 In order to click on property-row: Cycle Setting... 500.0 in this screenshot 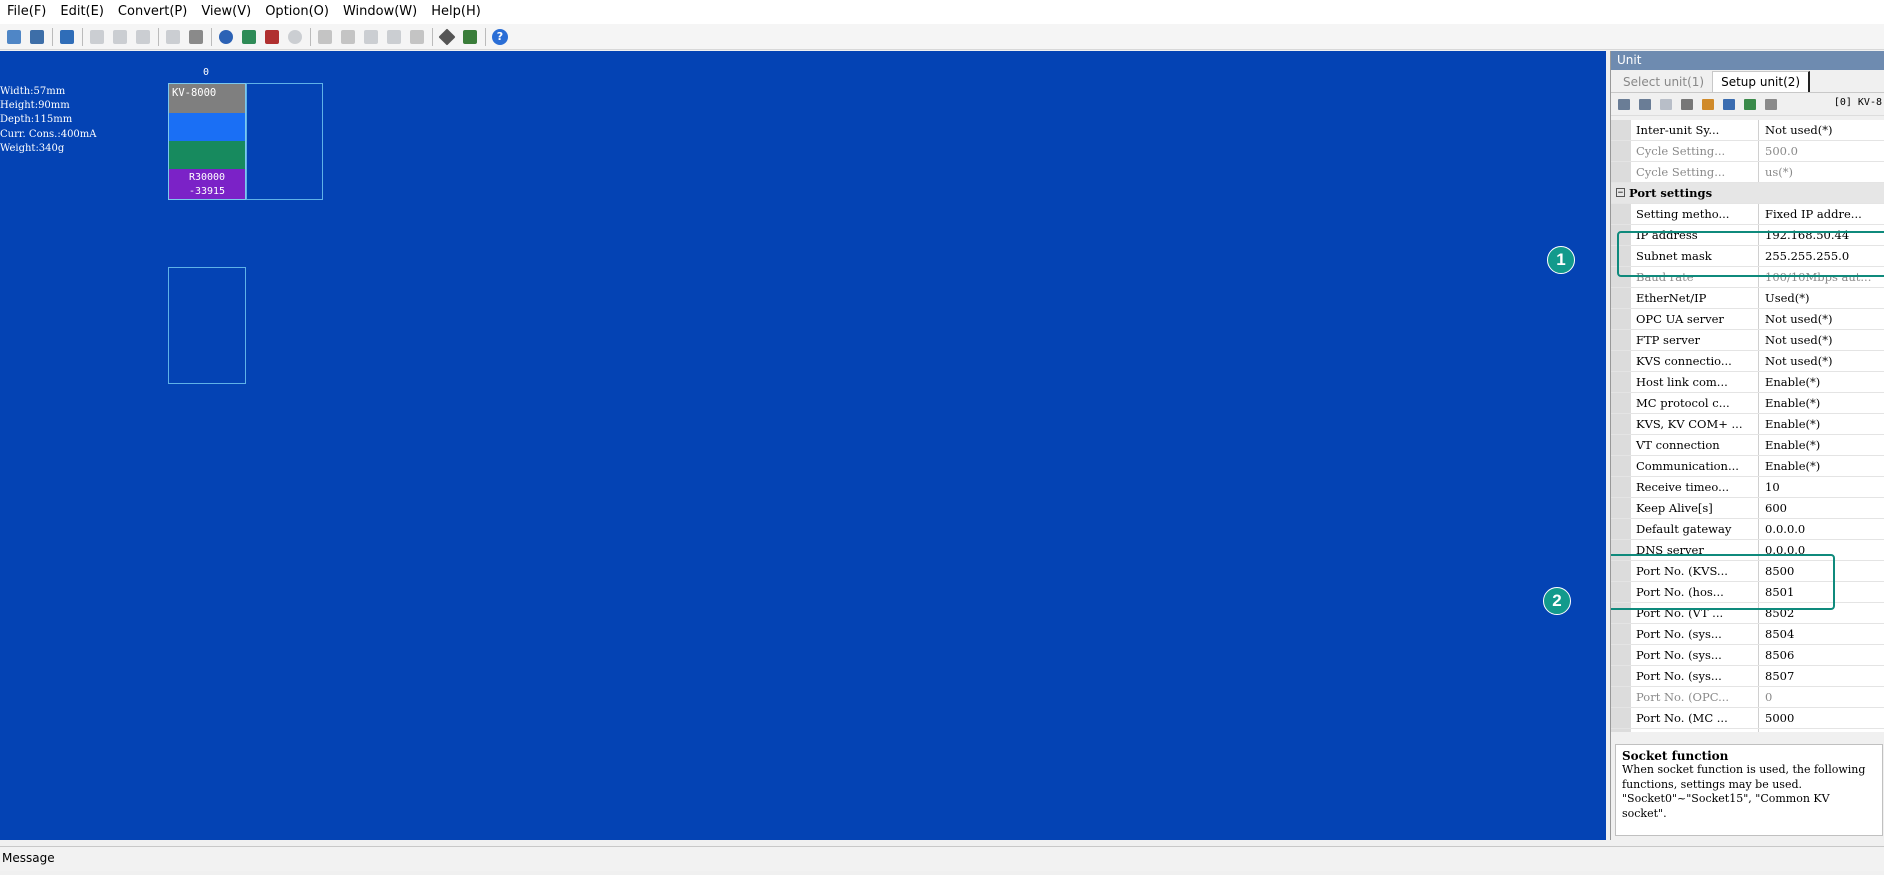, I will do `click(1747, 151)`.